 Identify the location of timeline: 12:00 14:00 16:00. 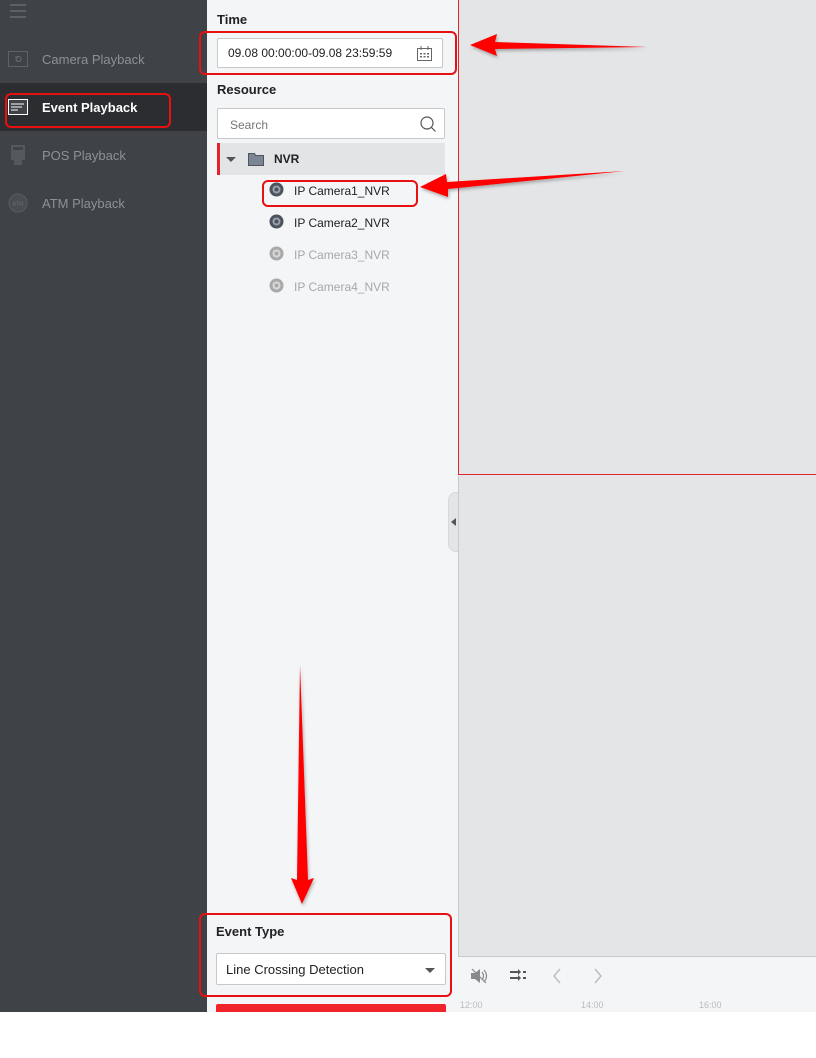
(637, 1004).